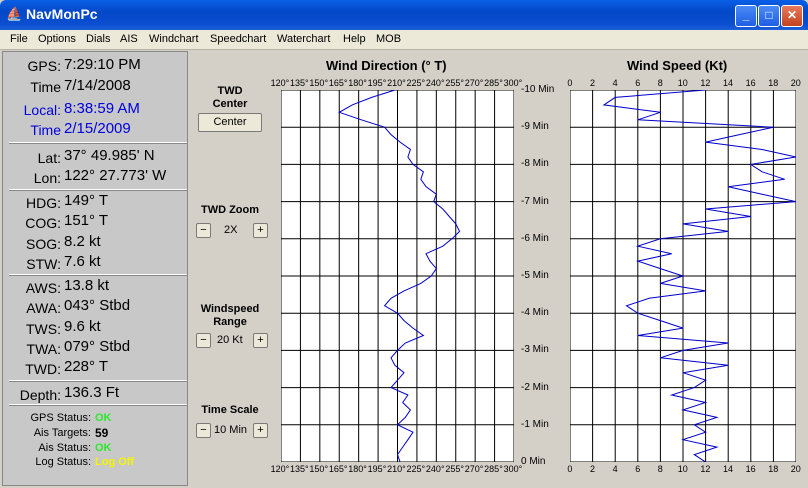 The image size is (808, 488). I want to click on menu-dials: Dials, so click(98, 39).